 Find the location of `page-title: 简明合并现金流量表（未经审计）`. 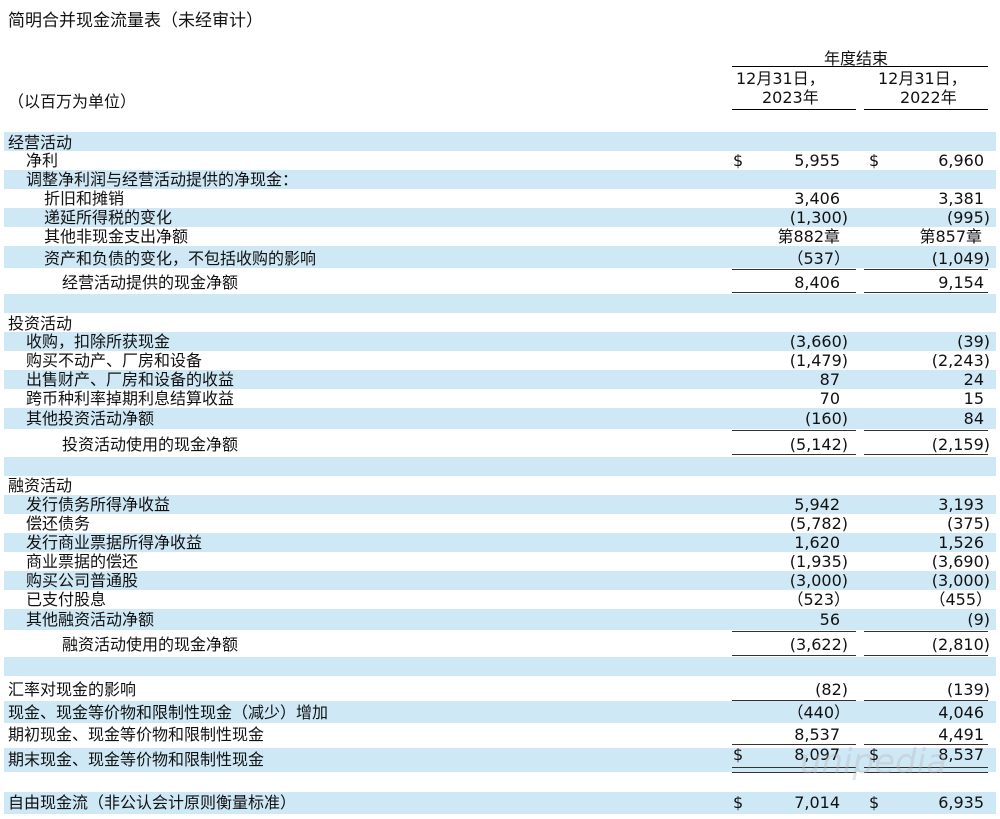

page-title: 简明合并现金流量表（未经审计） is located at coordinates (135, 21).